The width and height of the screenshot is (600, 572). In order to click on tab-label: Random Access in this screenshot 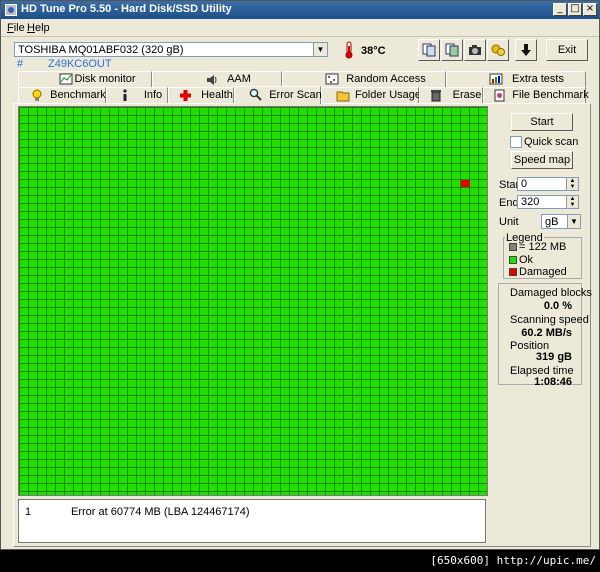, I will do `click(386, 79)`.